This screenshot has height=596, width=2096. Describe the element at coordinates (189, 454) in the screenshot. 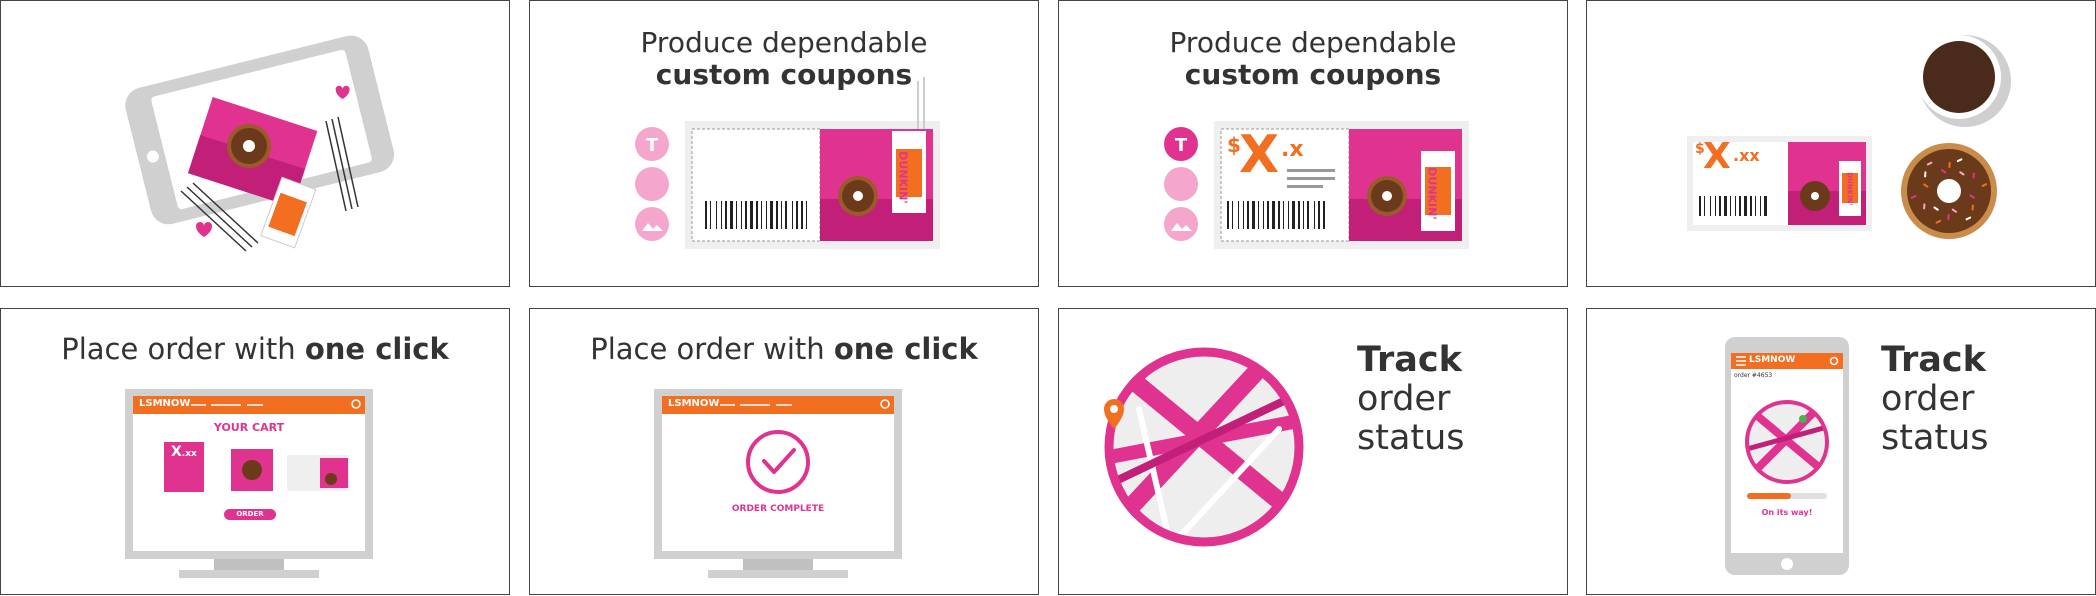

I see `cart-coupon-price-cents: .xx` at that location.